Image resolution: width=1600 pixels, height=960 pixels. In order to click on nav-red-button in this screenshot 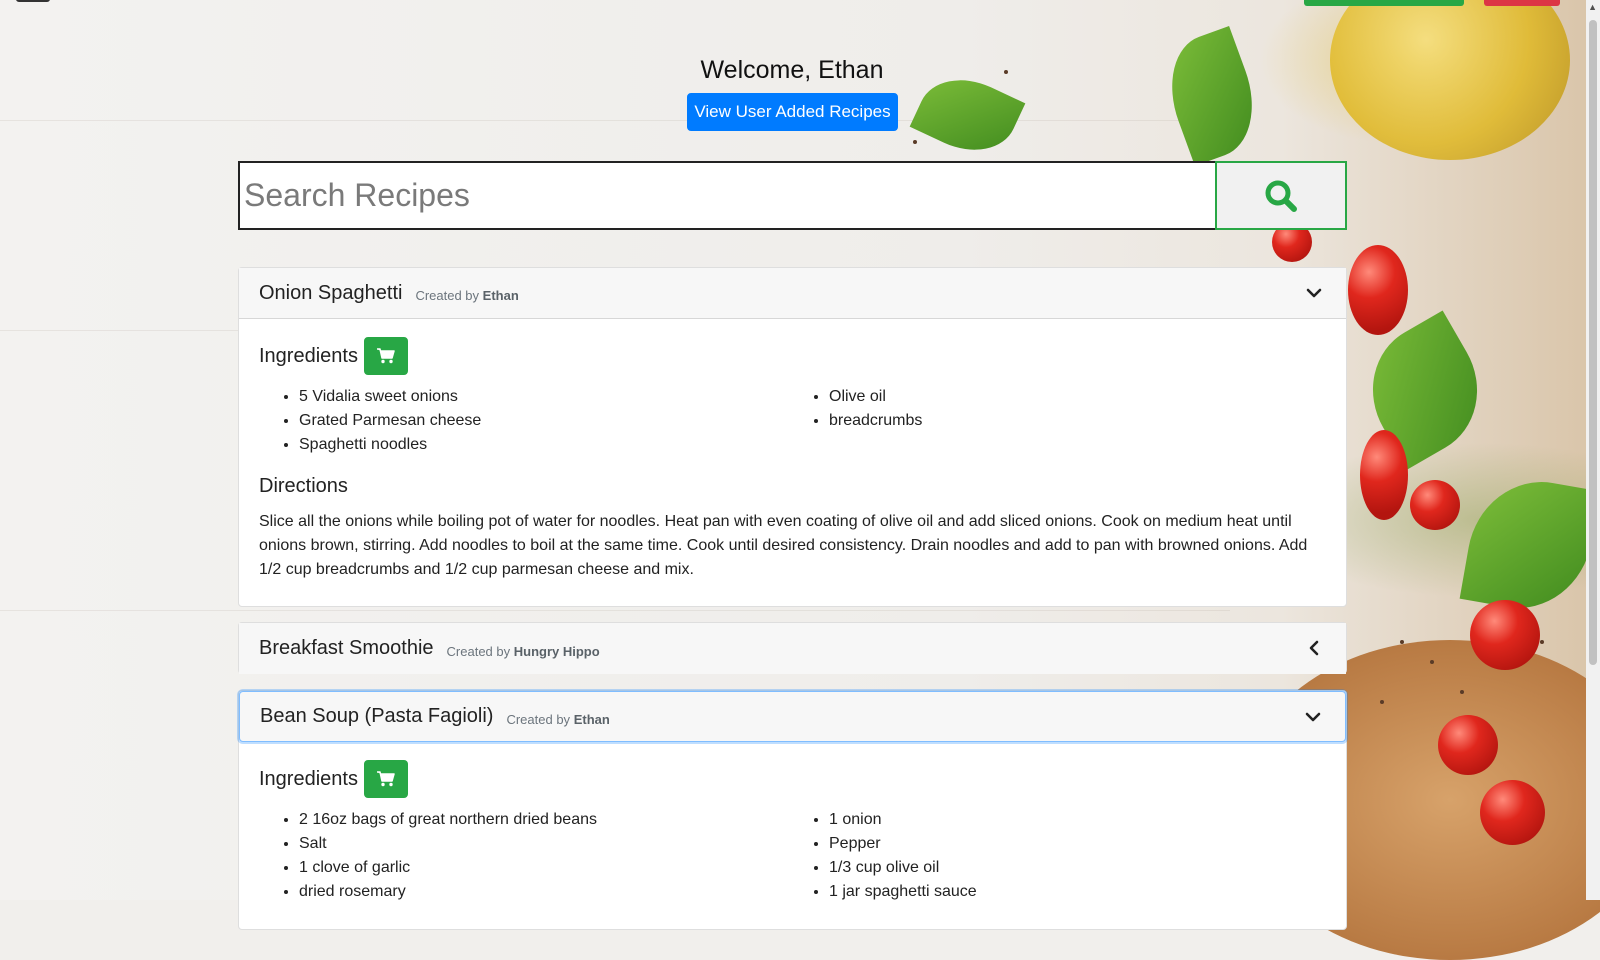, I will do `click(1522, 3)`.